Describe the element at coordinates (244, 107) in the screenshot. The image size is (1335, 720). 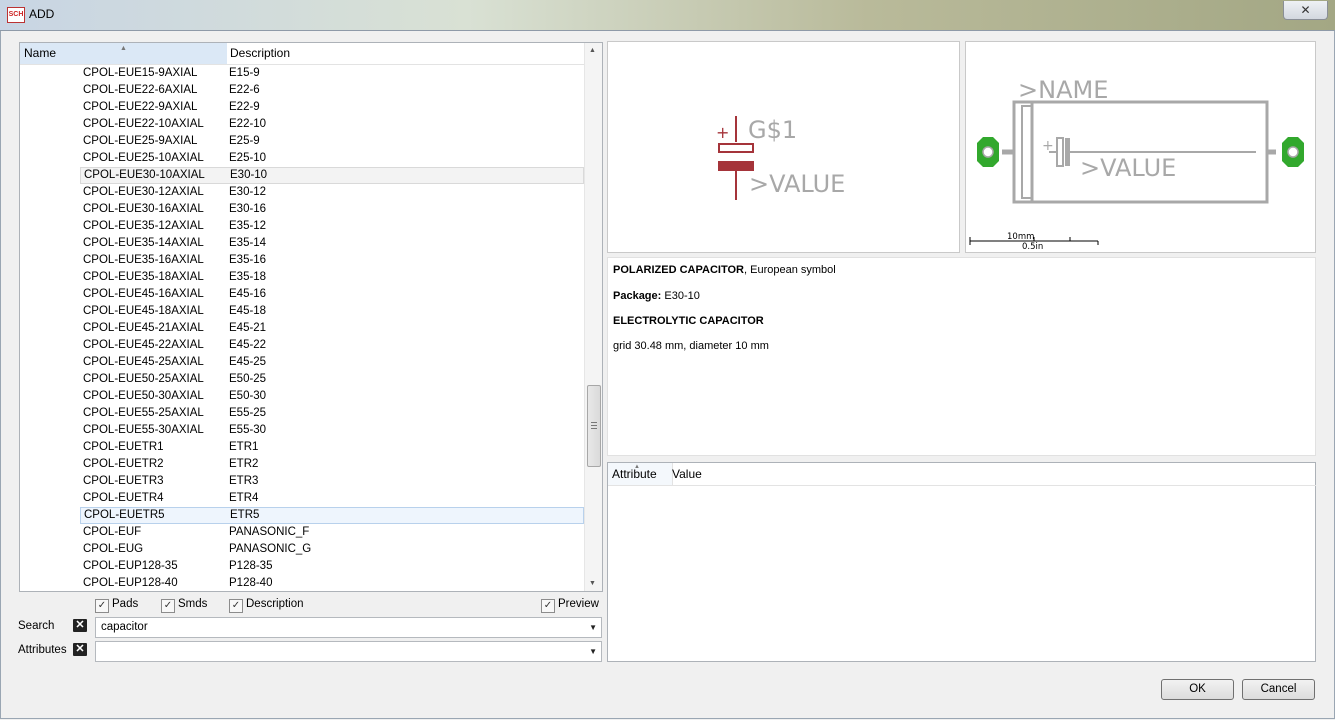
I see `device-description-cell: E22-9` at that location.